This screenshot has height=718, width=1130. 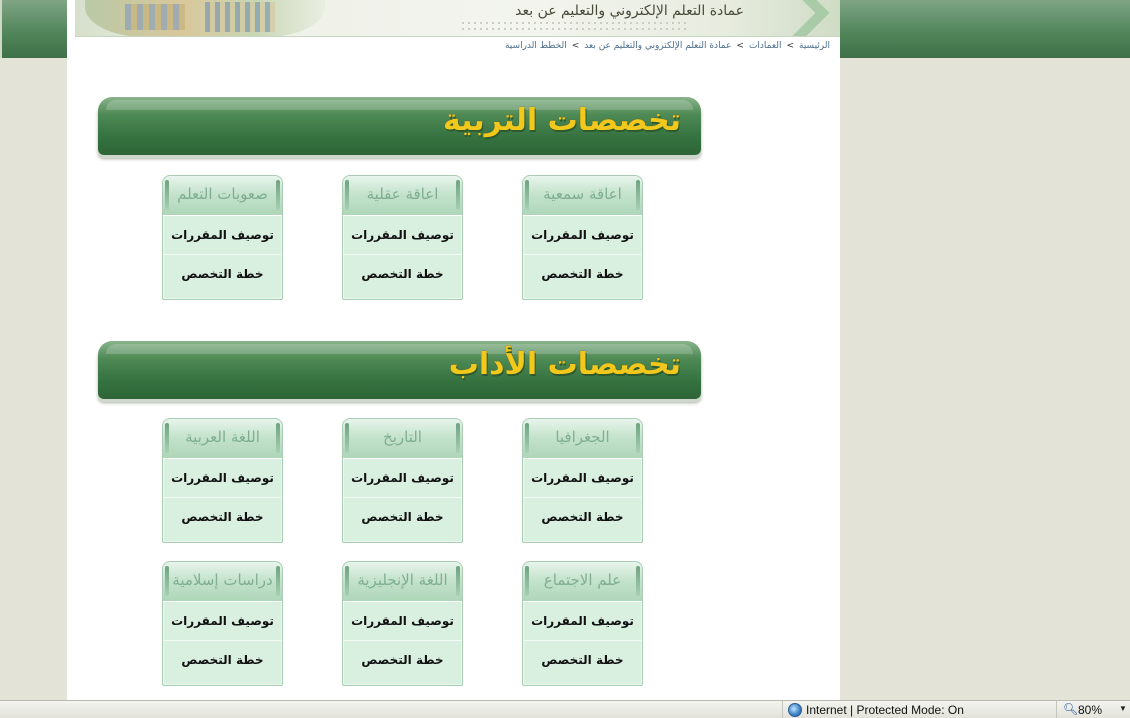 I want to click on specialty-card-geography: الجغرافيا توصيف المقررات خطة التخصص, so click(x=582, y=480).